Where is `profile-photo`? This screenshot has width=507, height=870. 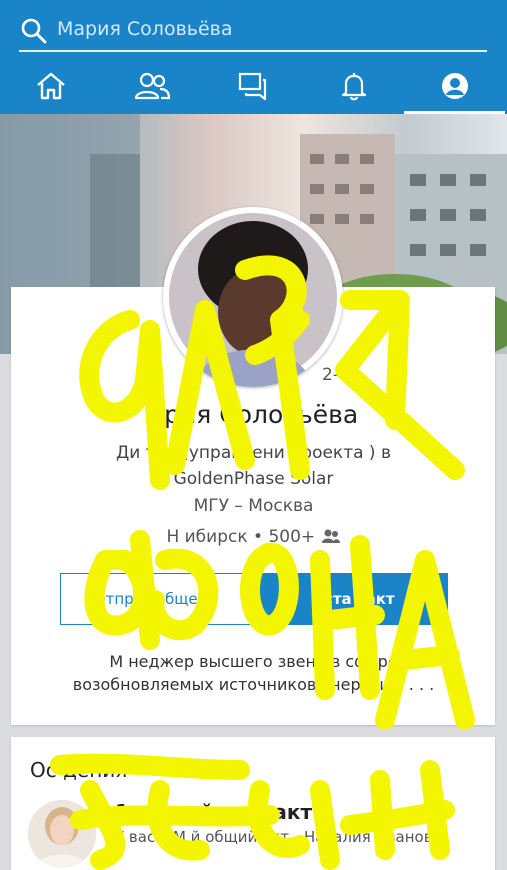 profile-photo is located at coordinates (253, 297).